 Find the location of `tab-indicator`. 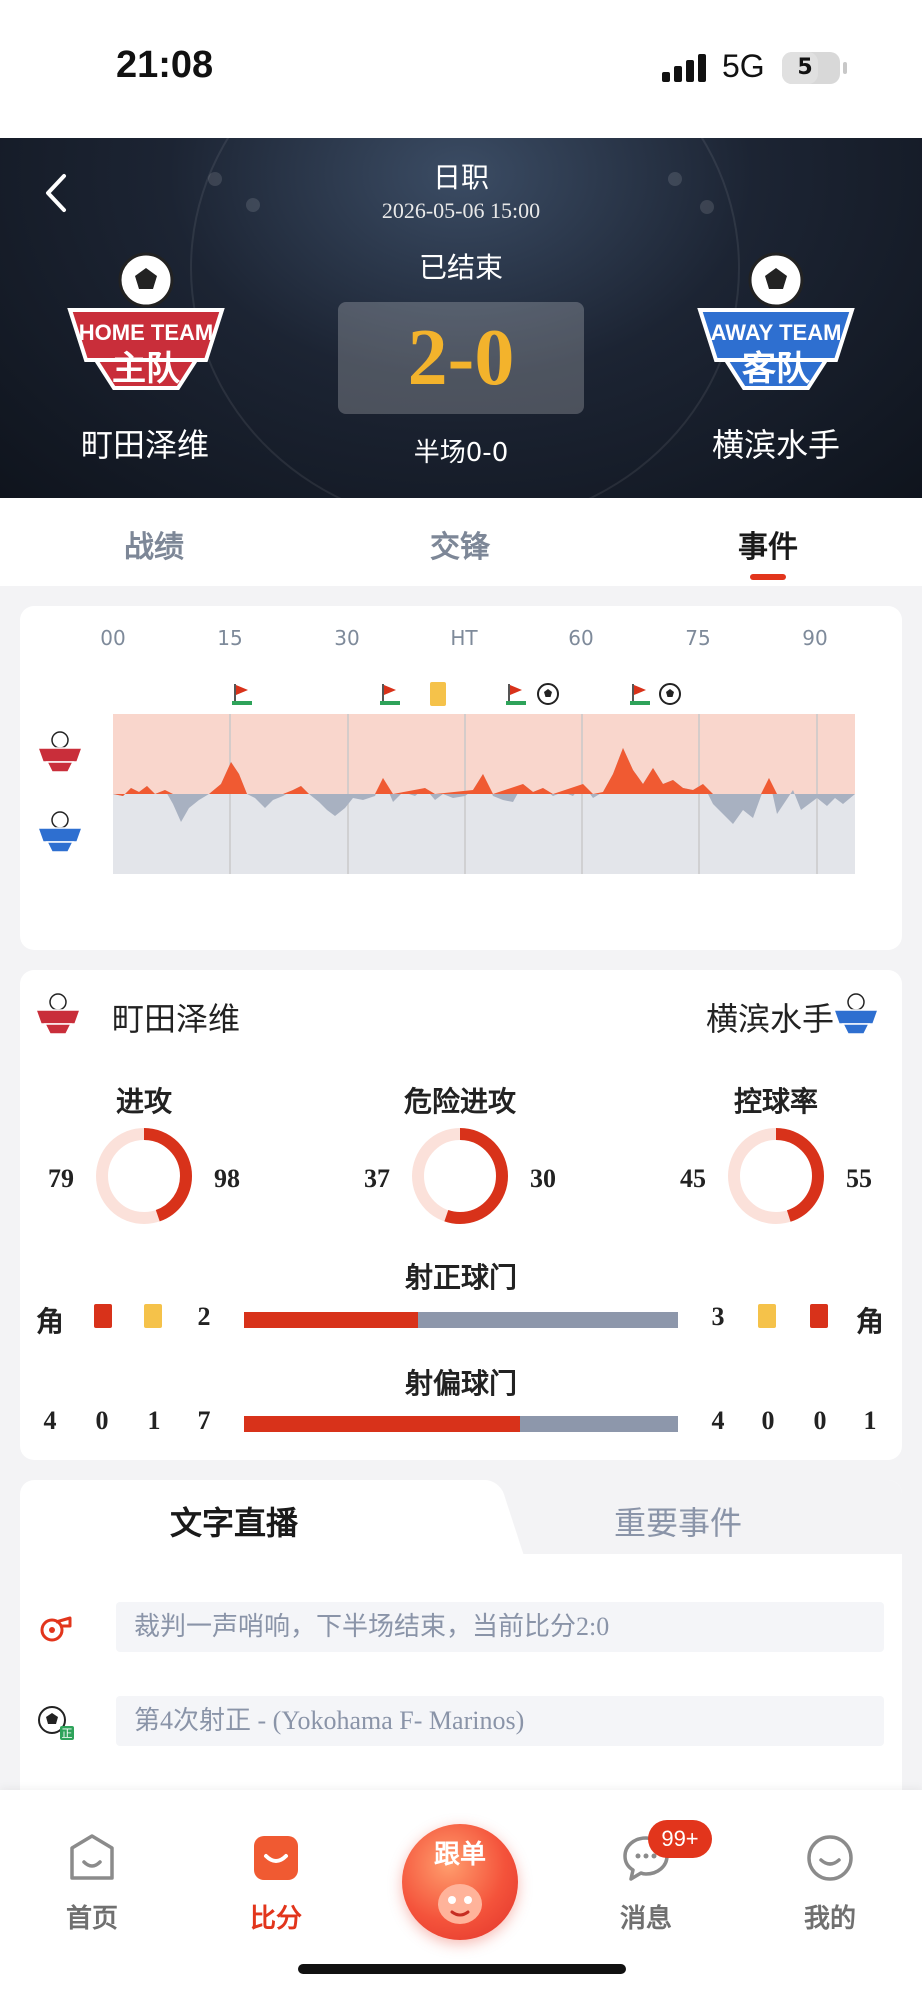

tab-indicator is located at coordinates (768, 577).